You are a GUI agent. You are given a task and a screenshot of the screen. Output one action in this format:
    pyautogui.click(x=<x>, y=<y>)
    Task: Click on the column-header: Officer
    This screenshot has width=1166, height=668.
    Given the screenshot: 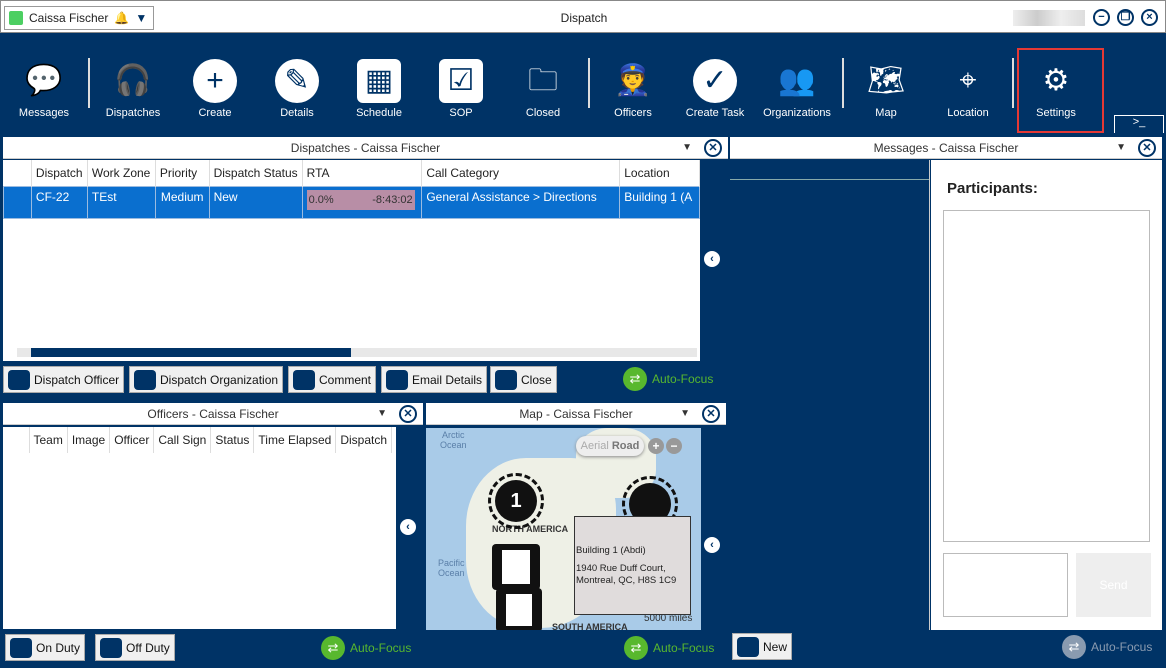 What is the action you would take?
    pyautogui.click(x=132, y=440)
    